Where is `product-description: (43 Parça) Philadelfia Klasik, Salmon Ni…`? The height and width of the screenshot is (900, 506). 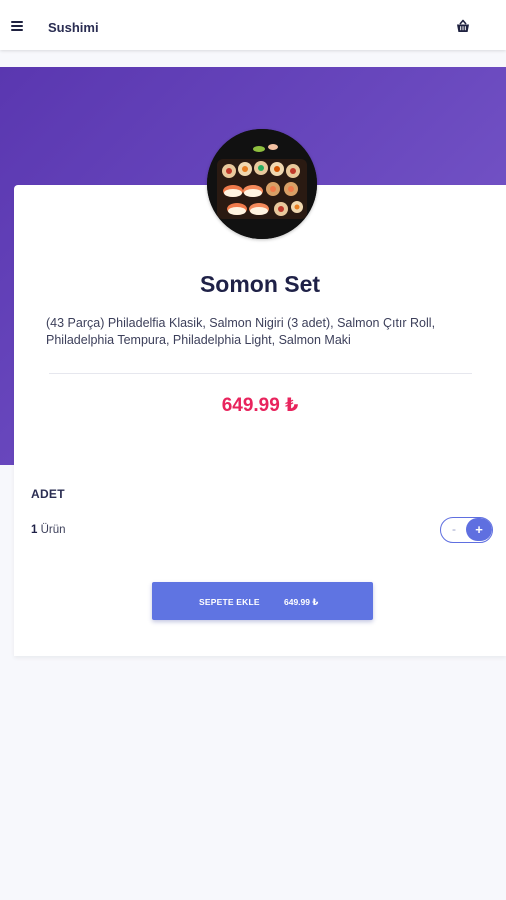 product-description: (43 Parça) Philadelfia Klasik, Salmon Ni… is located at coordinates (241, 331).